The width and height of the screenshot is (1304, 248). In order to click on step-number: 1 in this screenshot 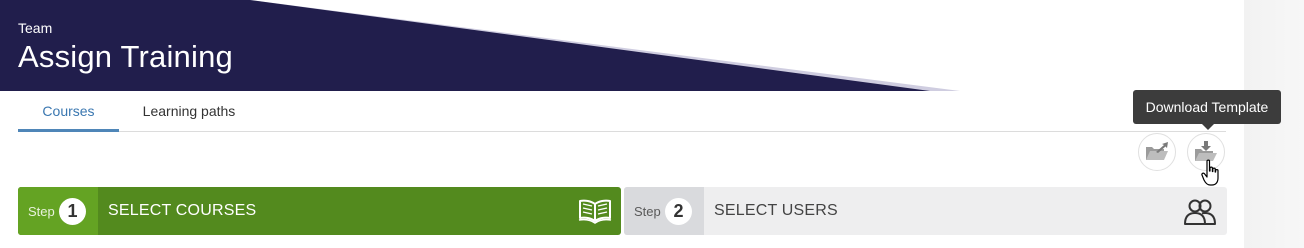, I will do `click(72, 211)`.